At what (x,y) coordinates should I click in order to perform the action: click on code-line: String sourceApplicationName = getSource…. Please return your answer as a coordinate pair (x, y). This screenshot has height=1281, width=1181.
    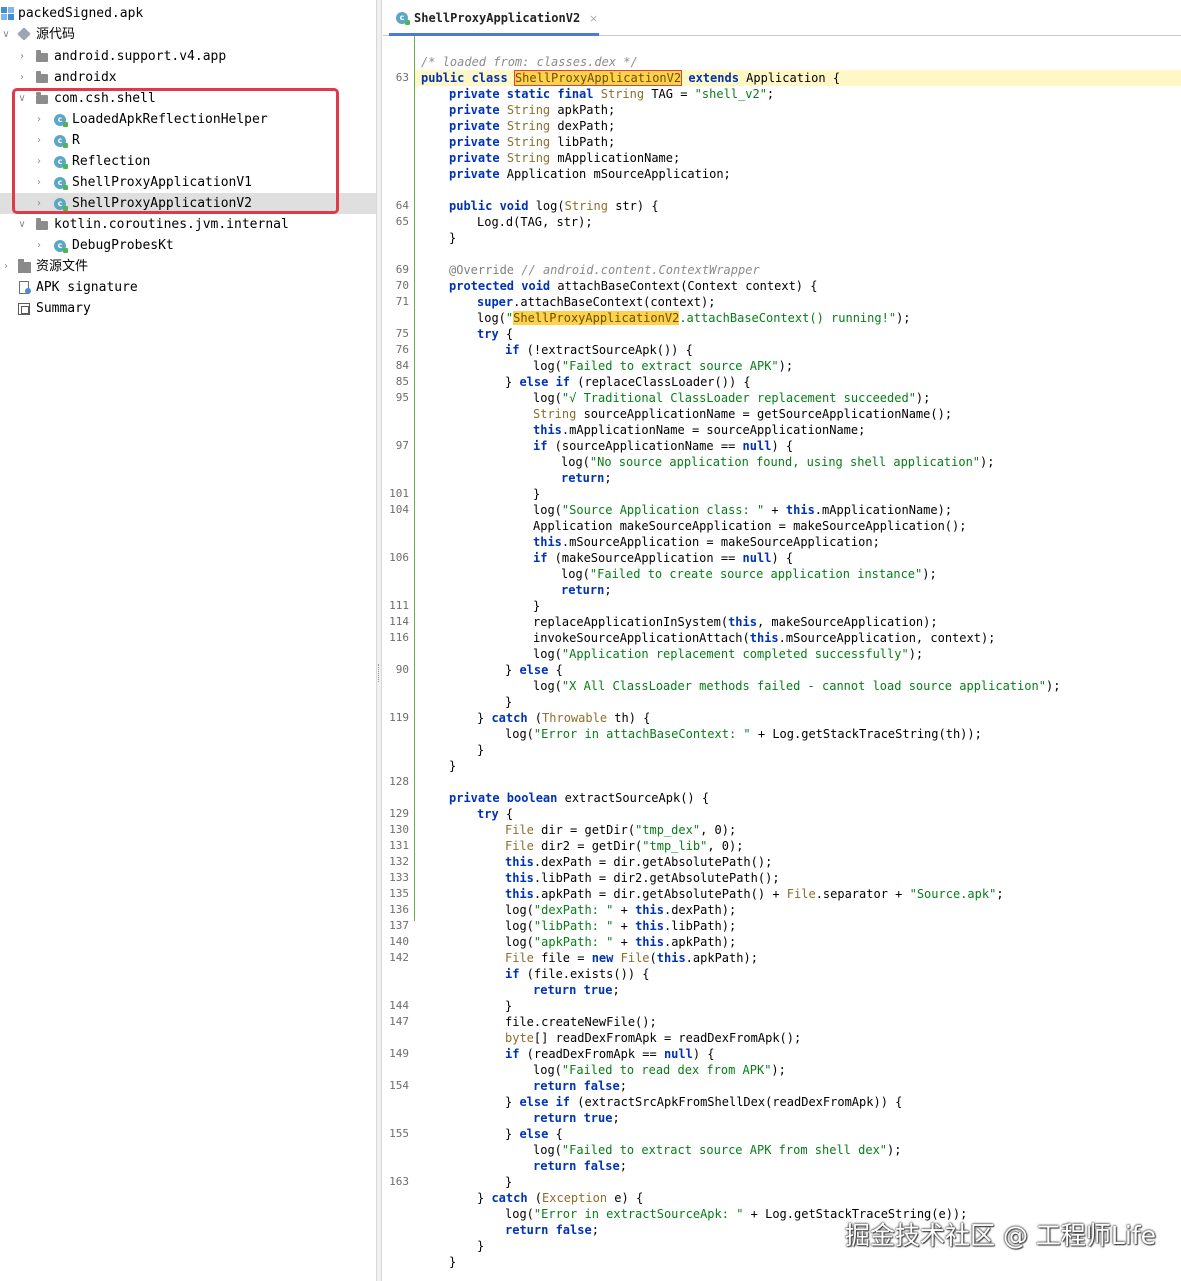
    Looking at the image, I should click on (742, 414).